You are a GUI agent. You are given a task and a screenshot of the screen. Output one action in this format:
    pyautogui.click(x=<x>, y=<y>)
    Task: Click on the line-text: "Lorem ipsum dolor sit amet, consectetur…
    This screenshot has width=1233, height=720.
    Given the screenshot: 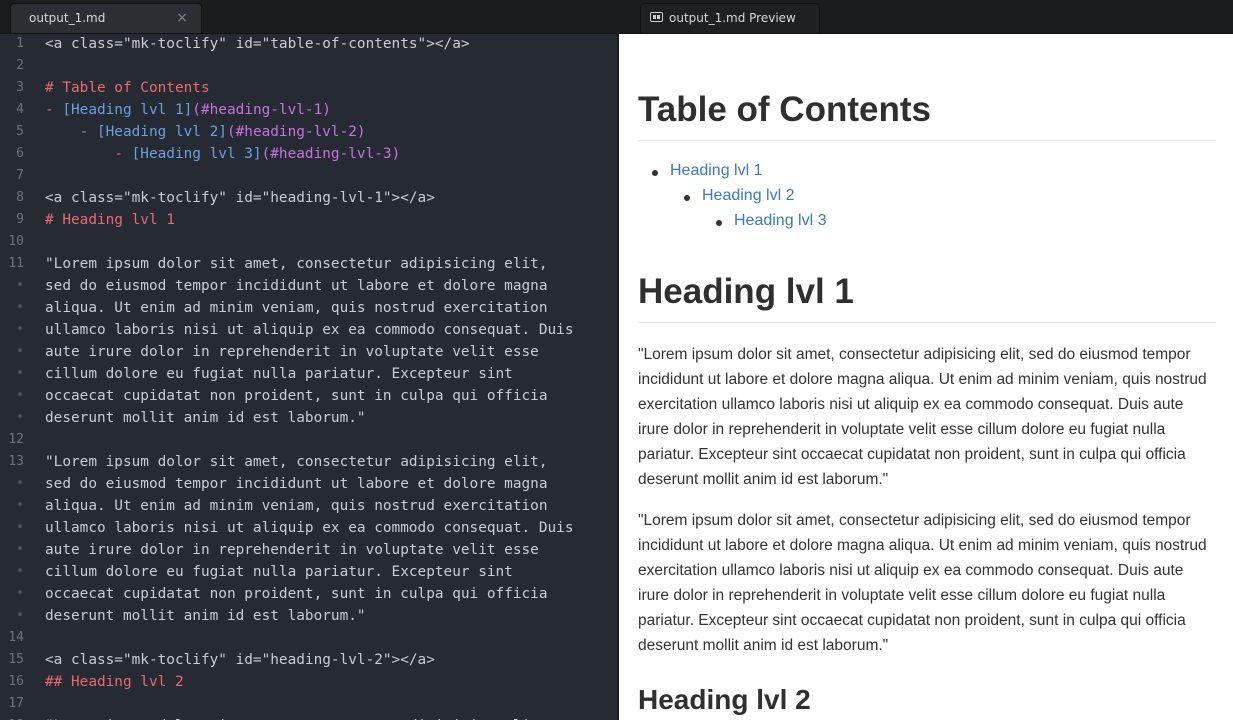 What is the action you would take?
    pyautogui.click(x=296, y=462)
    